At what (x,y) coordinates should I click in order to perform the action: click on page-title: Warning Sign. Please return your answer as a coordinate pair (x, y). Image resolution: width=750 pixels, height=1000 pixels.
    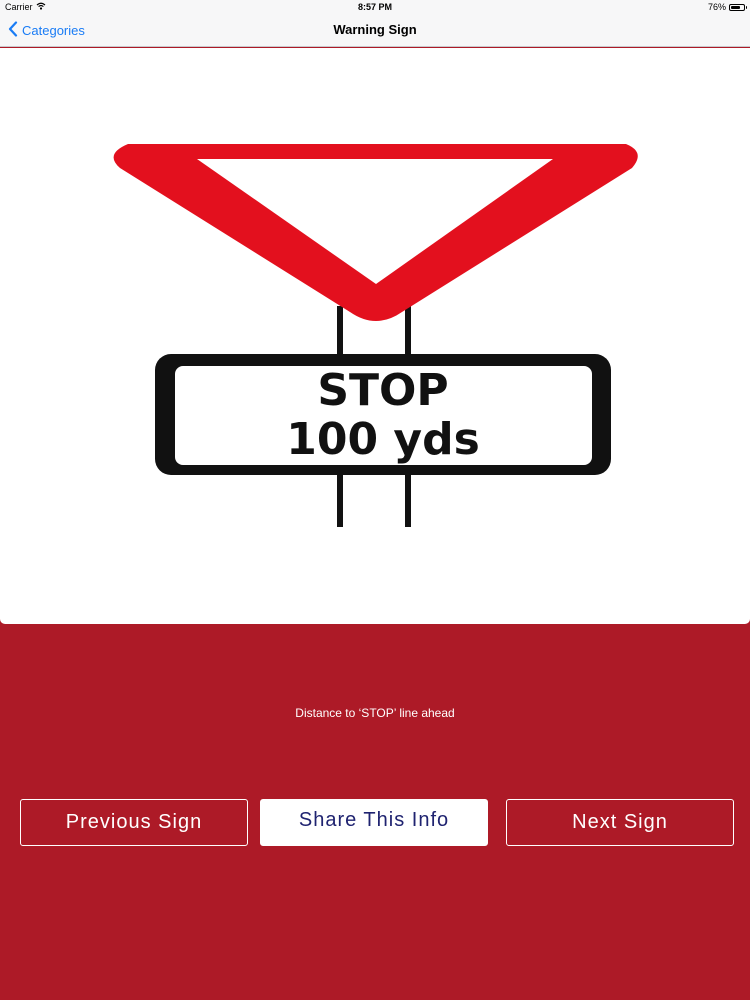
    Looking at the image, I should click on (375, 29).